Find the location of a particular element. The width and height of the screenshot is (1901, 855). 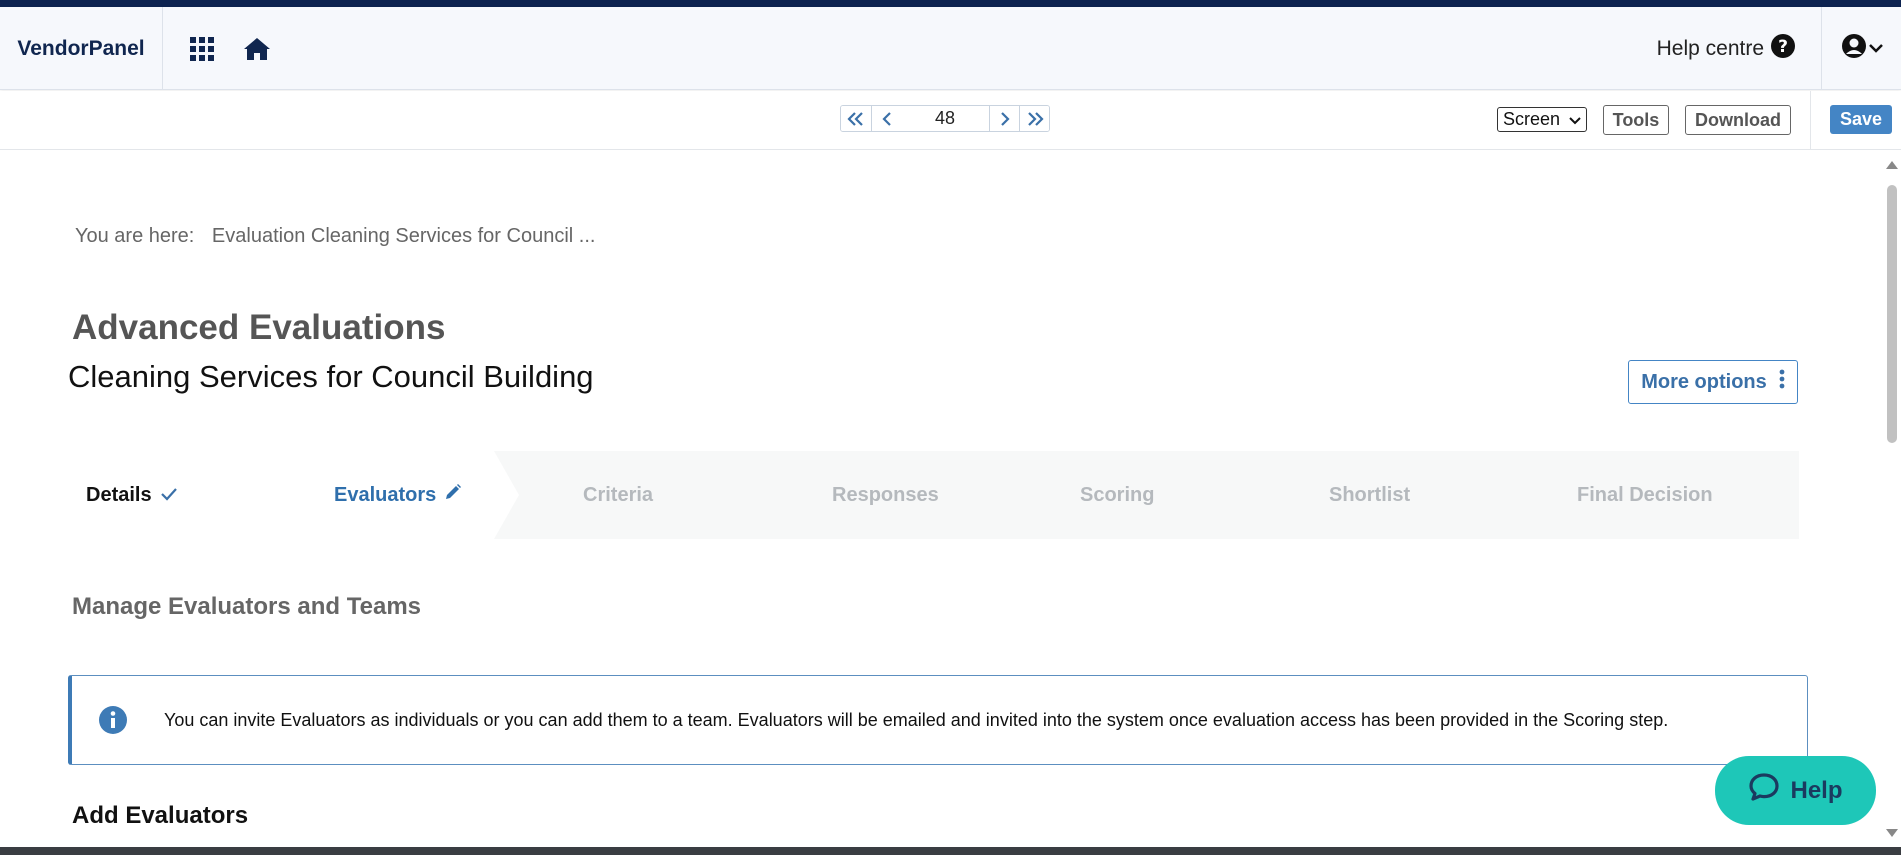

page-number-input is located at coordinates (945, 118).